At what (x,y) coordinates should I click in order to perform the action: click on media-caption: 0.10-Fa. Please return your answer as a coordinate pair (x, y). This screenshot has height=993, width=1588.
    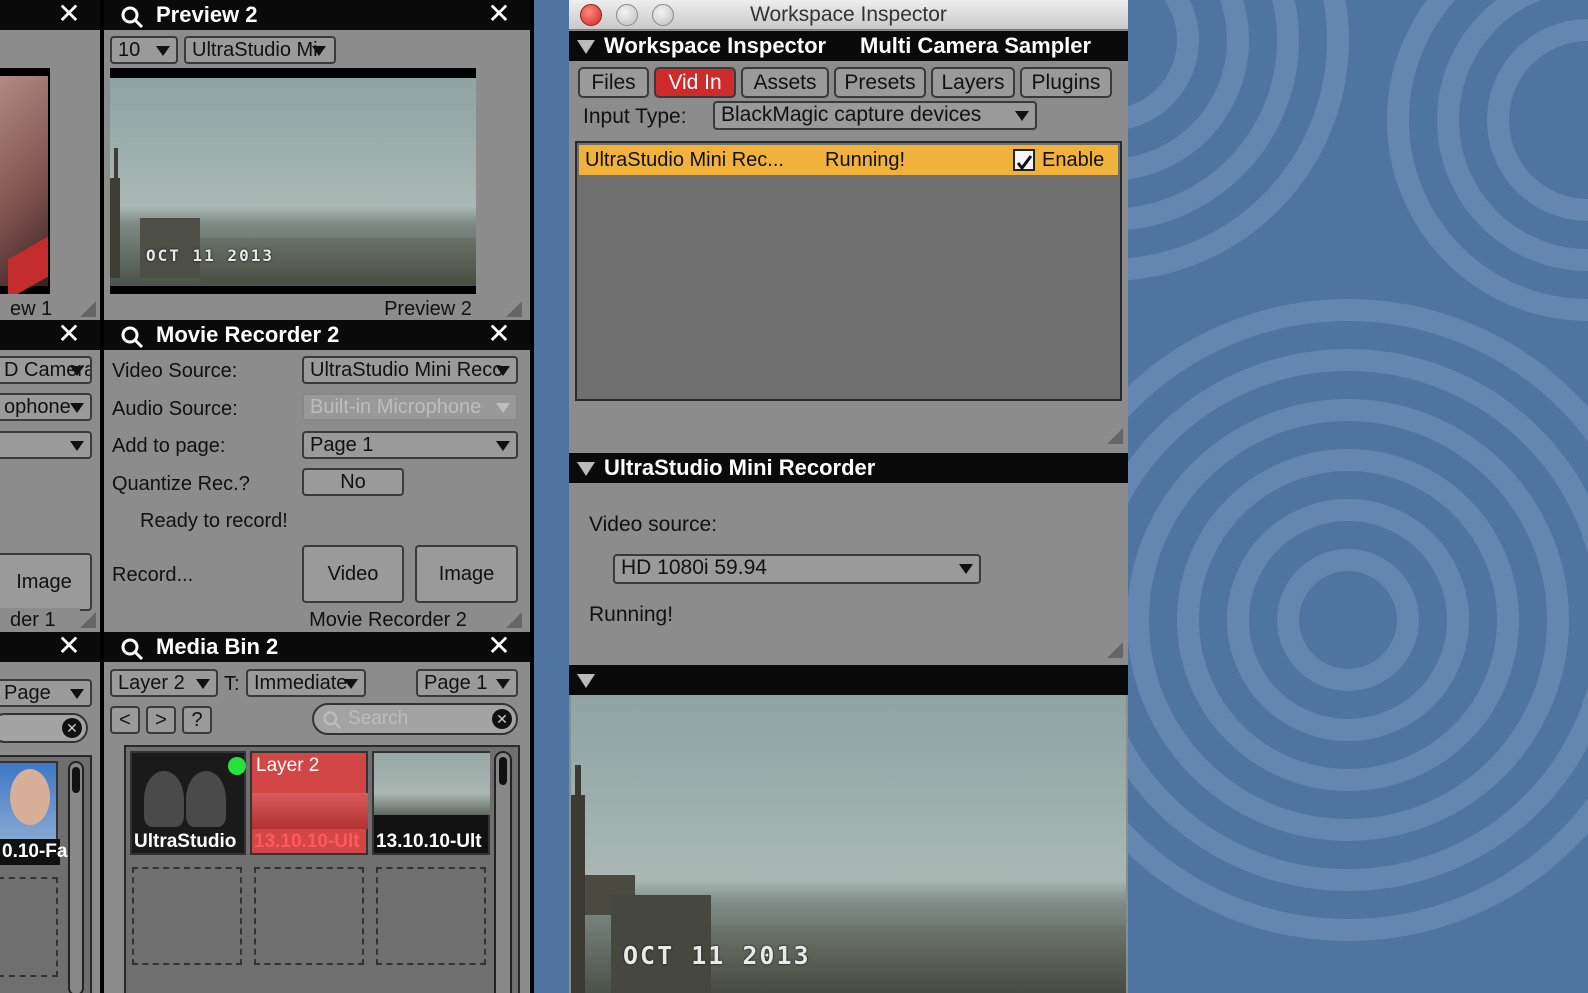
    Looking at the image, I should click on (35, 851).